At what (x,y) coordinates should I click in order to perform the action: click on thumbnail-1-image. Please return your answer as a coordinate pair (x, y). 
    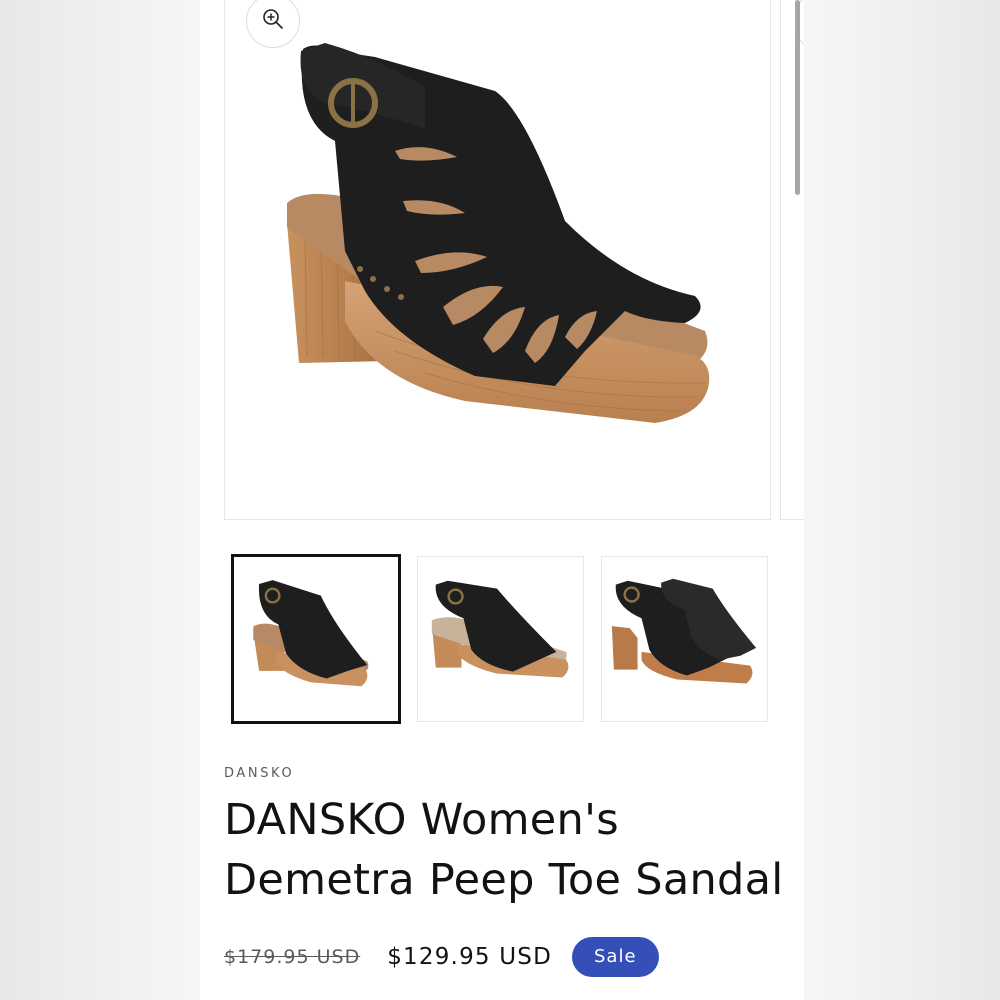
    Looking at the image, I should click on (311, 633).